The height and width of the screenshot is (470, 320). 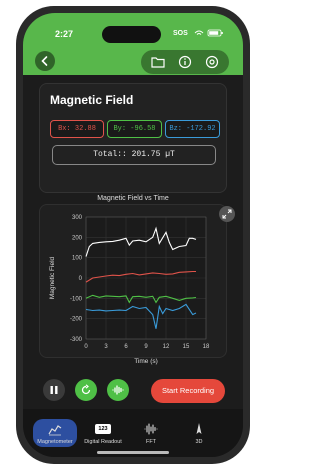 I want to click on pause-icon, so click(x=54, y=390).